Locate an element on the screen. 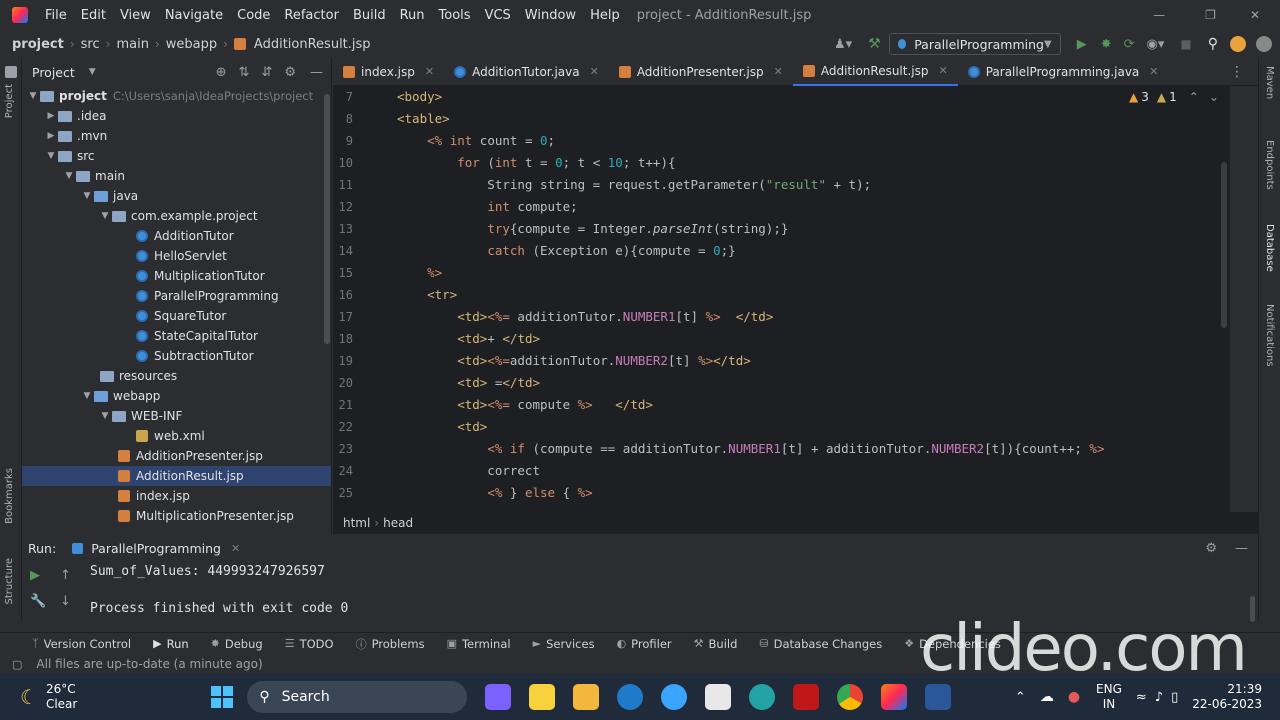 This screenshot has height=720, width=1280. tool-terminal: ▣ Terminal is located at coordinates (479, 644).